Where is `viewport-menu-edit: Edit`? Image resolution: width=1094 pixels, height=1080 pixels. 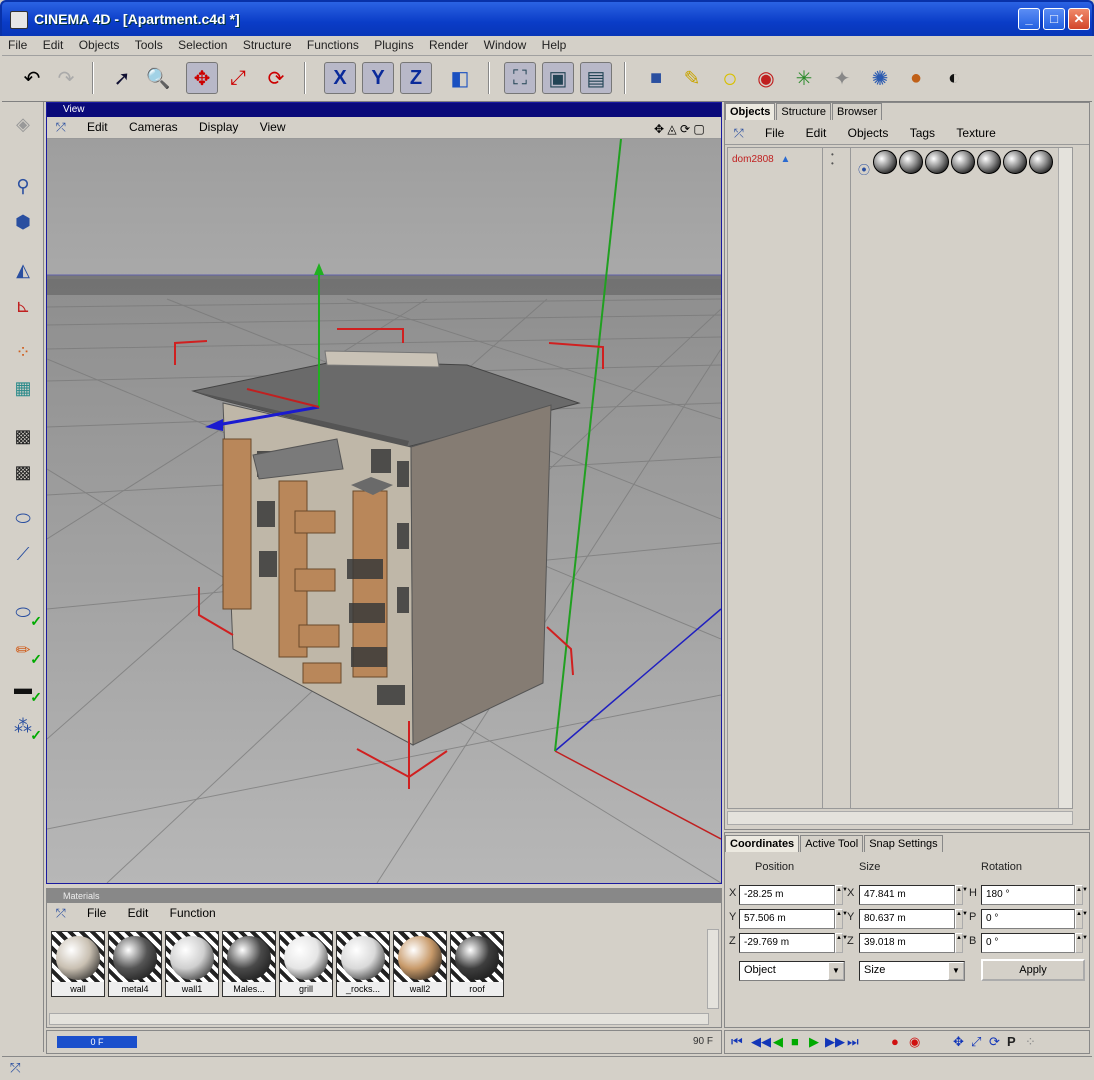
viewport-menu-edit: Edit is located at coordinates (97, 127).